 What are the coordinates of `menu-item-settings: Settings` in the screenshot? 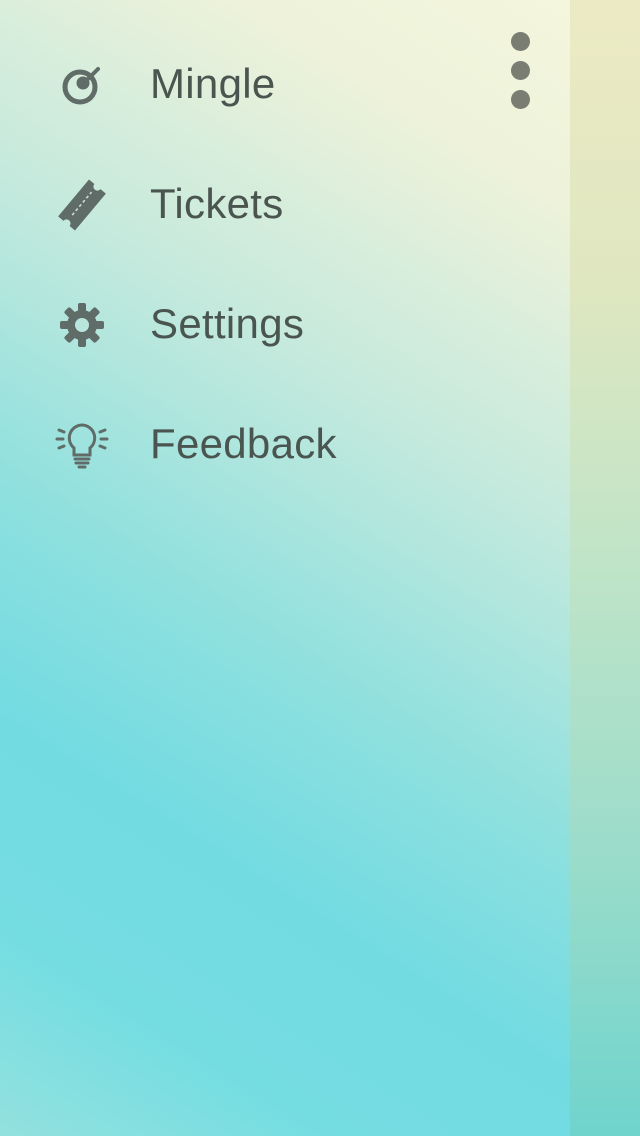 It's located at (285, 325).